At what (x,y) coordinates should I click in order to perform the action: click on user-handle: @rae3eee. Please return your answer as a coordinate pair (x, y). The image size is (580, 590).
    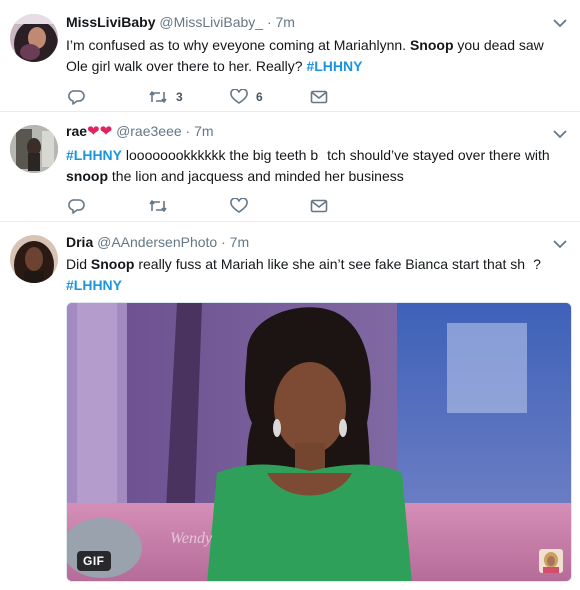
    Looking at the image, I should click on (149, 131).